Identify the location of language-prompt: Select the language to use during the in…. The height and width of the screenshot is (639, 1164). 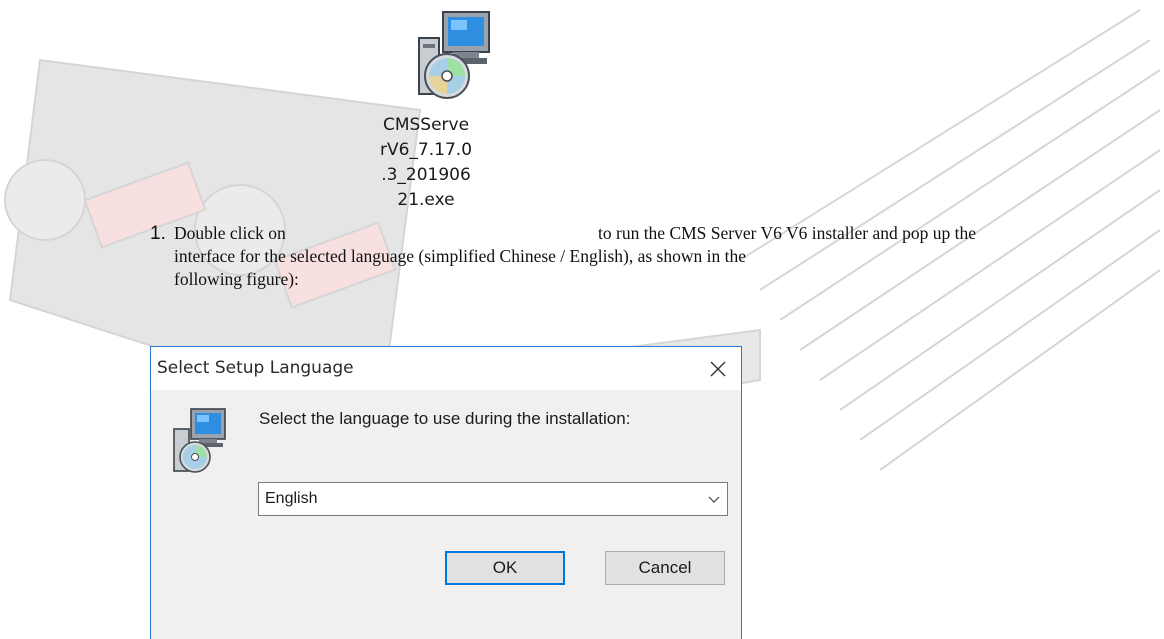
(445, 418).